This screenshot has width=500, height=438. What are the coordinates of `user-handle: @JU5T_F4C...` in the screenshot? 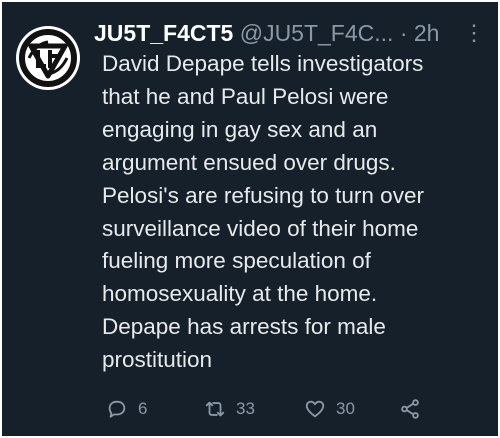 It's located at (317, 33).